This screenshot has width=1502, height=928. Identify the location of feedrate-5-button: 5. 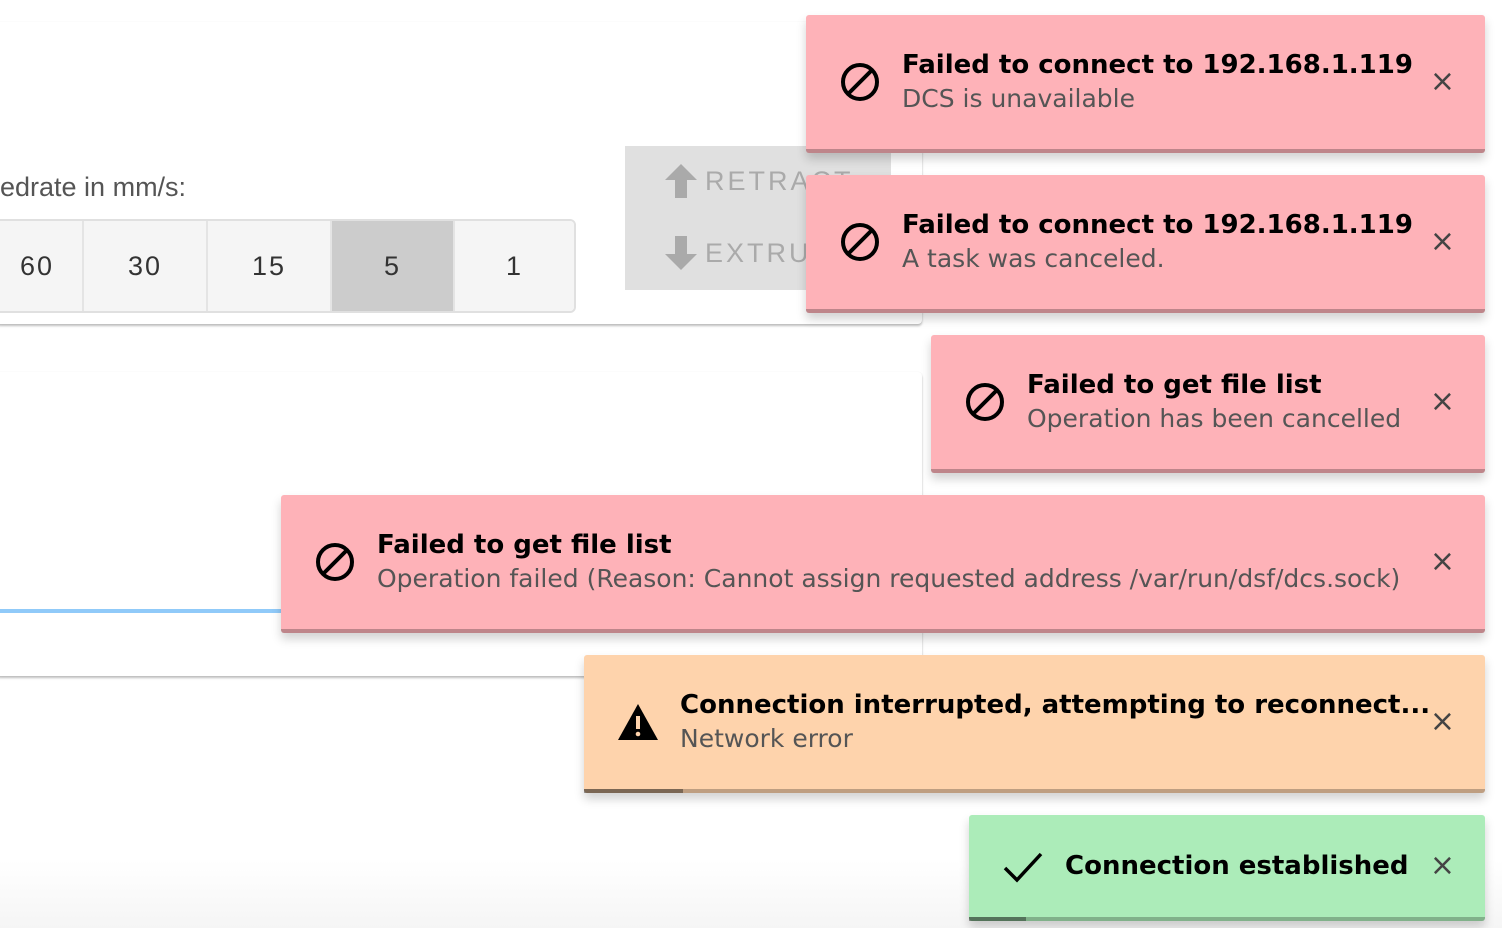
(393, 266).